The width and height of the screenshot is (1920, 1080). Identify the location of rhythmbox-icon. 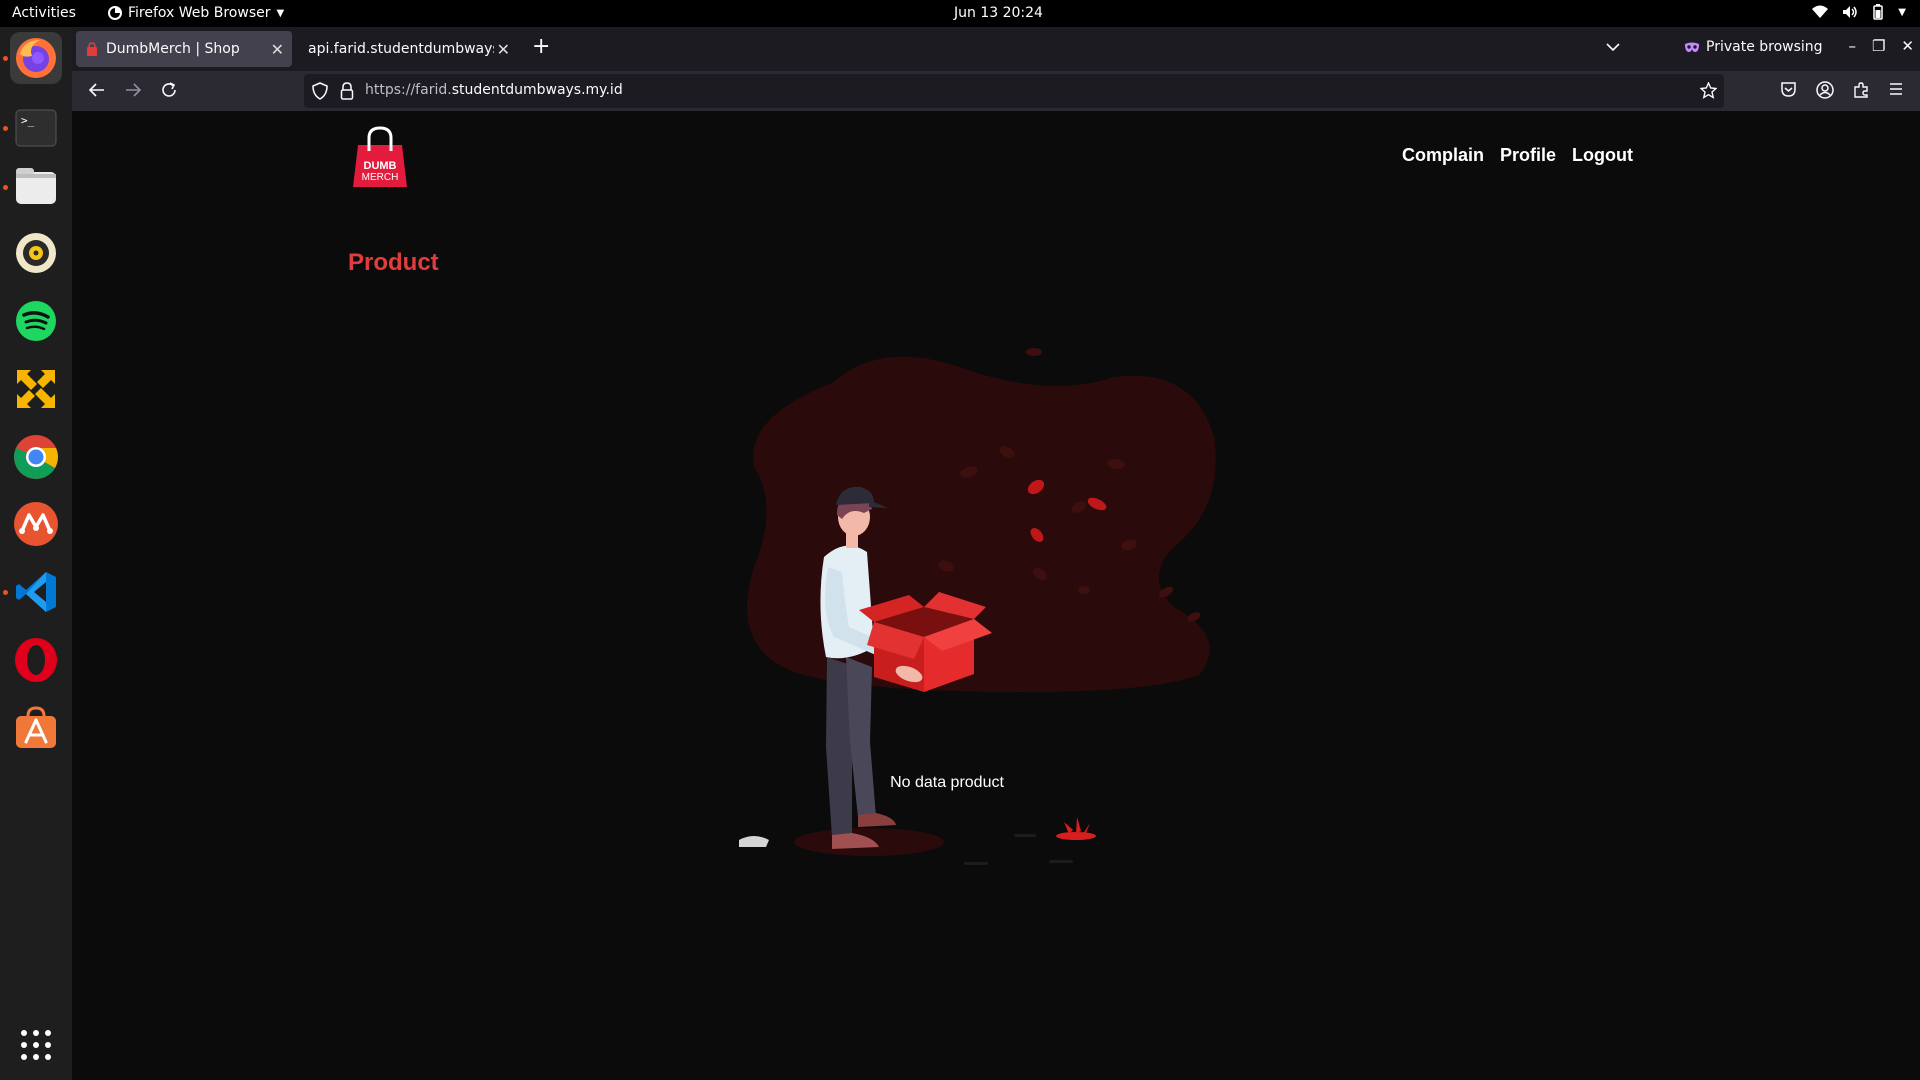
(36, 253).